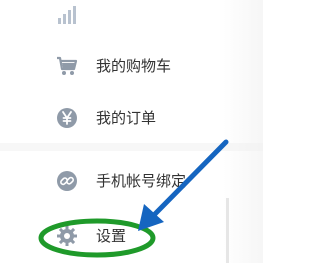 This screenshot has width=320, height=263. What do you see at coordinates (141, 181) in the screenshot?
I see `menu-item-phone-bind-label: 手机帐号绑定` at bounding box center [141, 181].